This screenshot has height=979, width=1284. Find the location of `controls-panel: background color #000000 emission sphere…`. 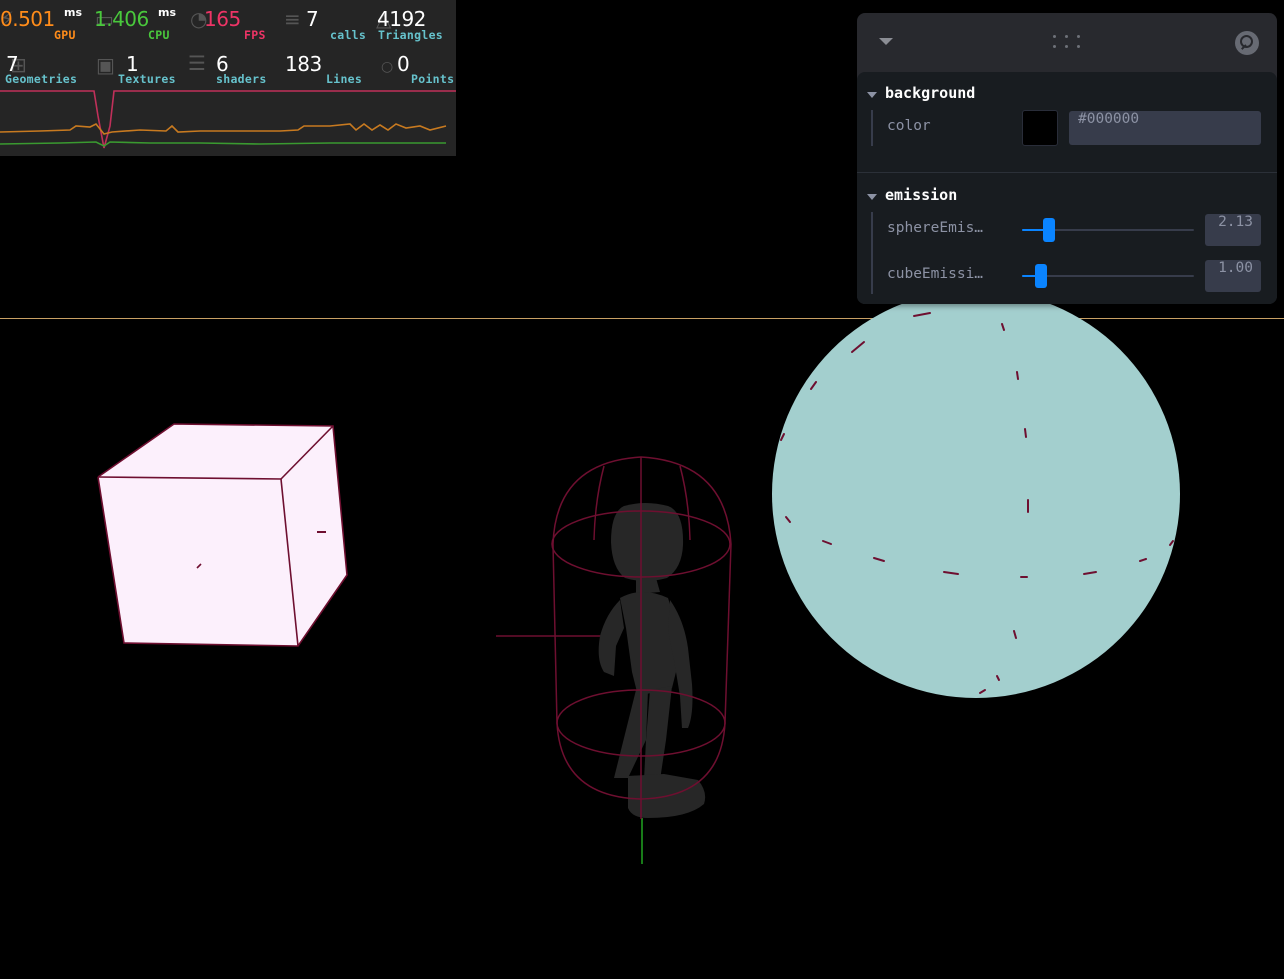

controls-panel: background color #000000 emission sphere… is located at coordinates (1067, 158).